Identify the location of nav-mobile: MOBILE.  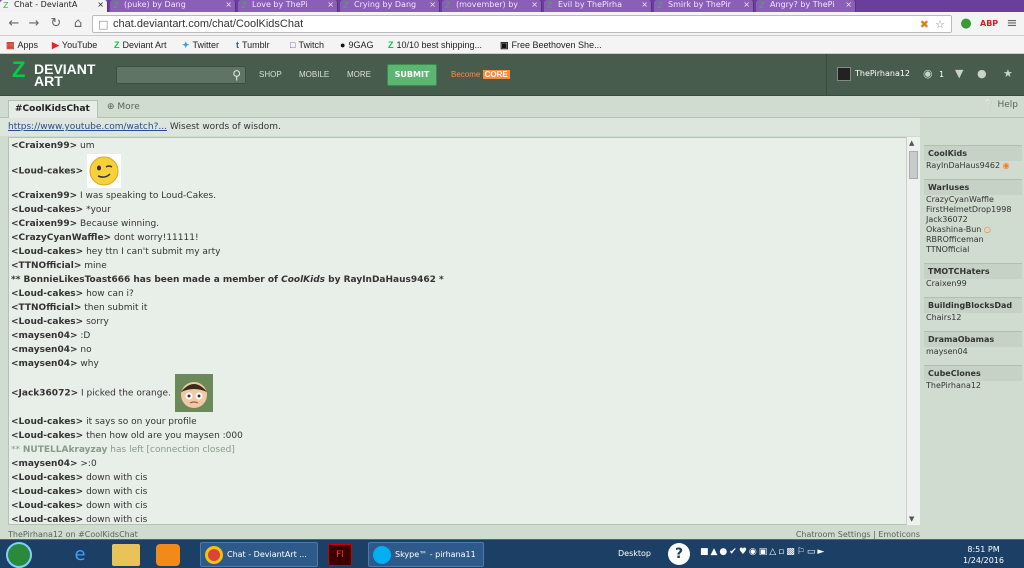
(314, 74).